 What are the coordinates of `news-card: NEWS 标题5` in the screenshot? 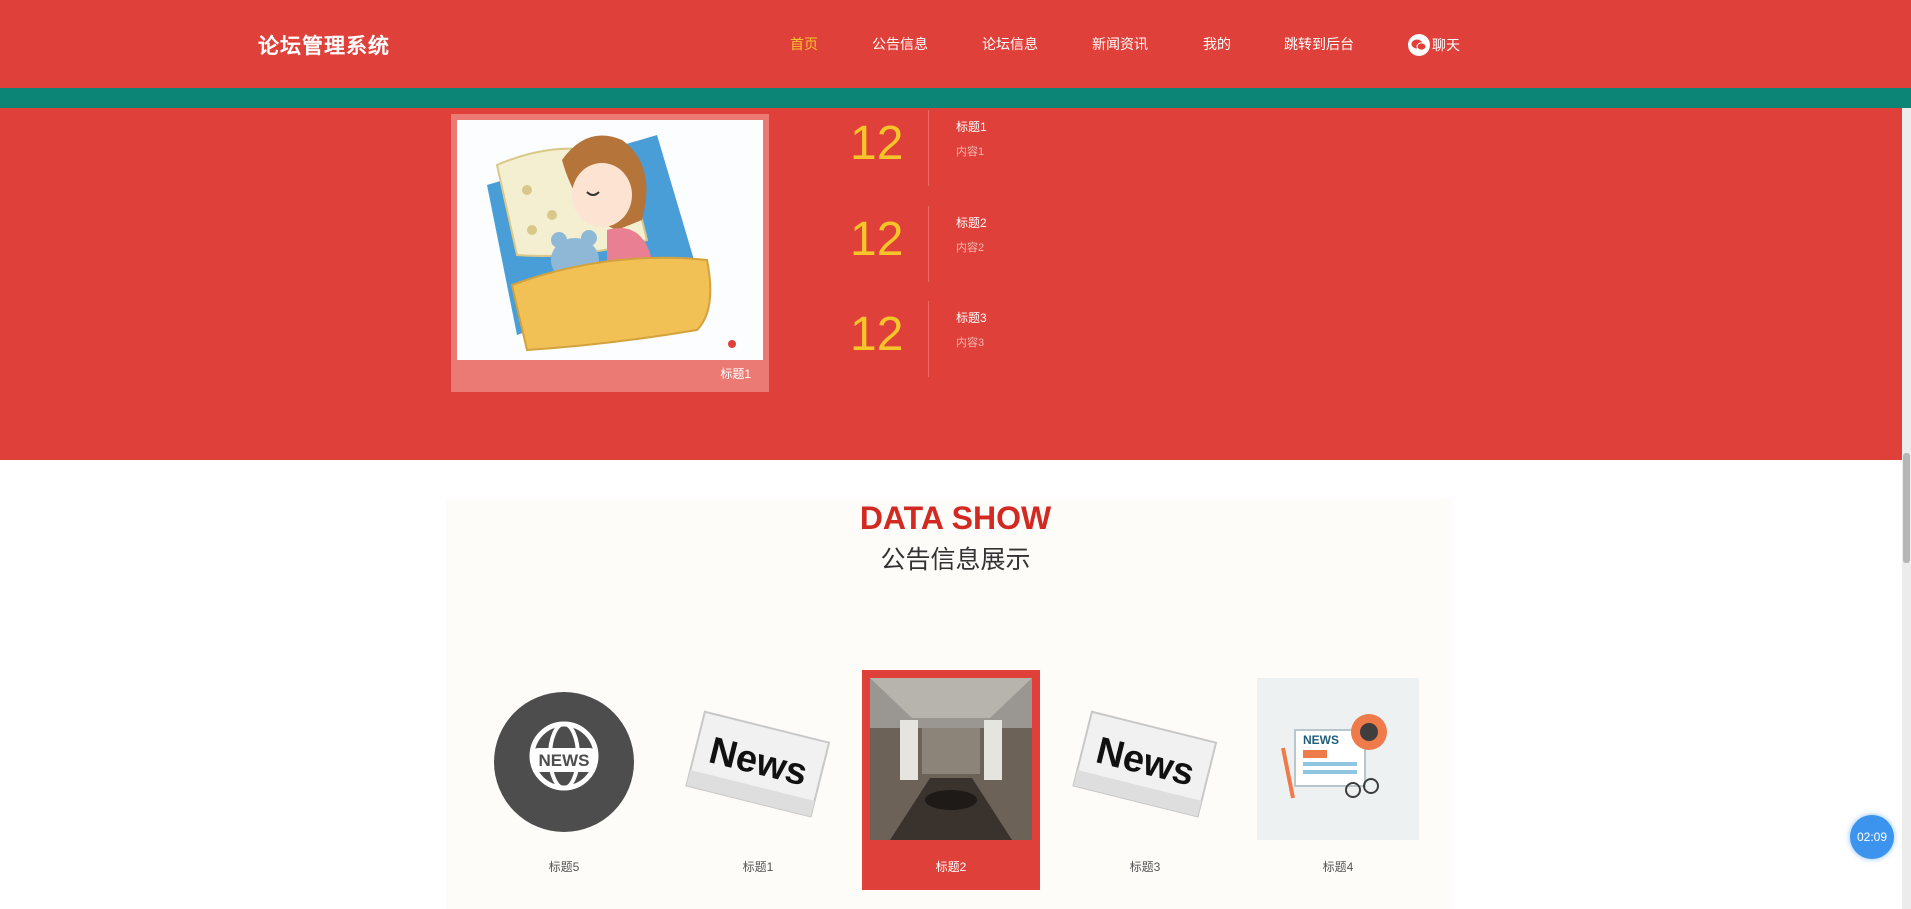 It's located at (564, 780).